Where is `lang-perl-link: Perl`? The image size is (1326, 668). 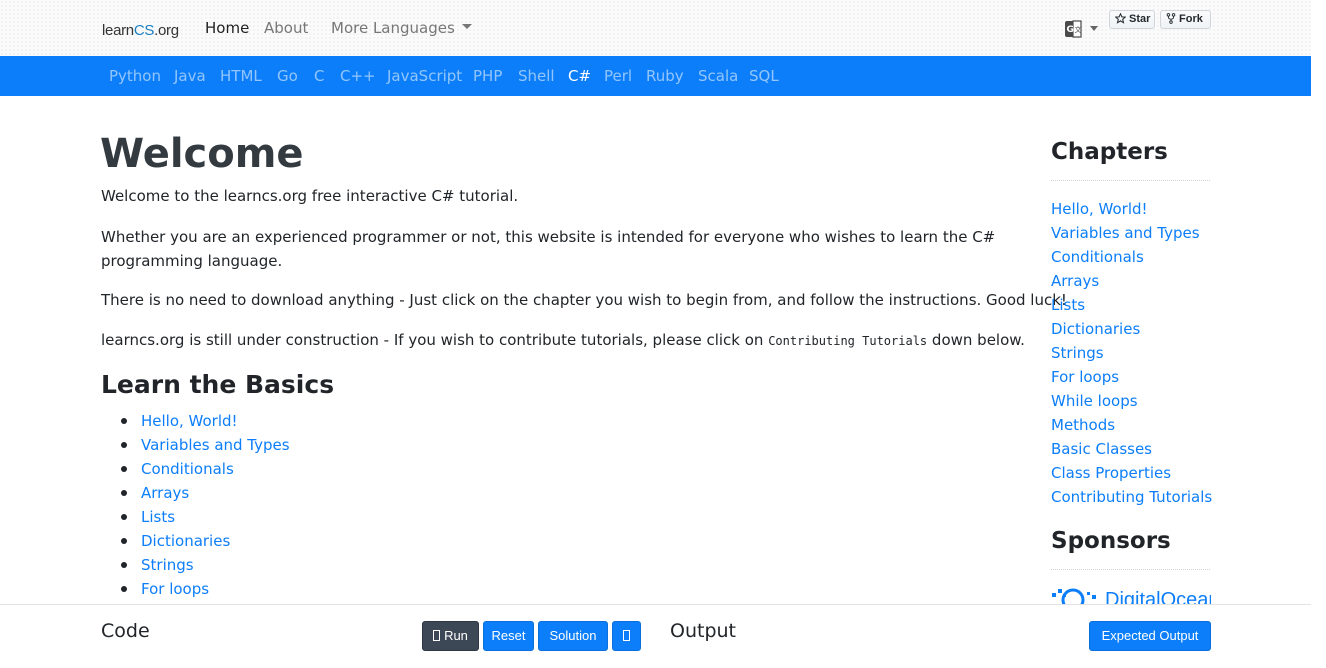
lang-perl-link: Perl is located at coordinates (618, 76).